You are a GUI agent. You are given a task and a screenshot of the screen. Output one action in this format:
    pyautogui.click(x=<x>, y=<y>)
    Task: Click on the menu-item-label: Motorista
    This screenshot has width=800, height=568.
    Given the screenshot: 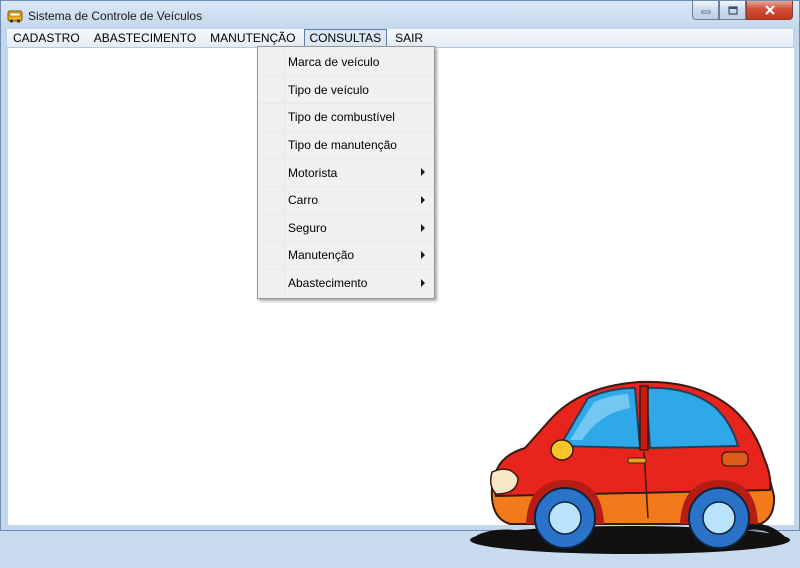 What is the action you would take?
    pyautogui.click(x=313, y=172)
    